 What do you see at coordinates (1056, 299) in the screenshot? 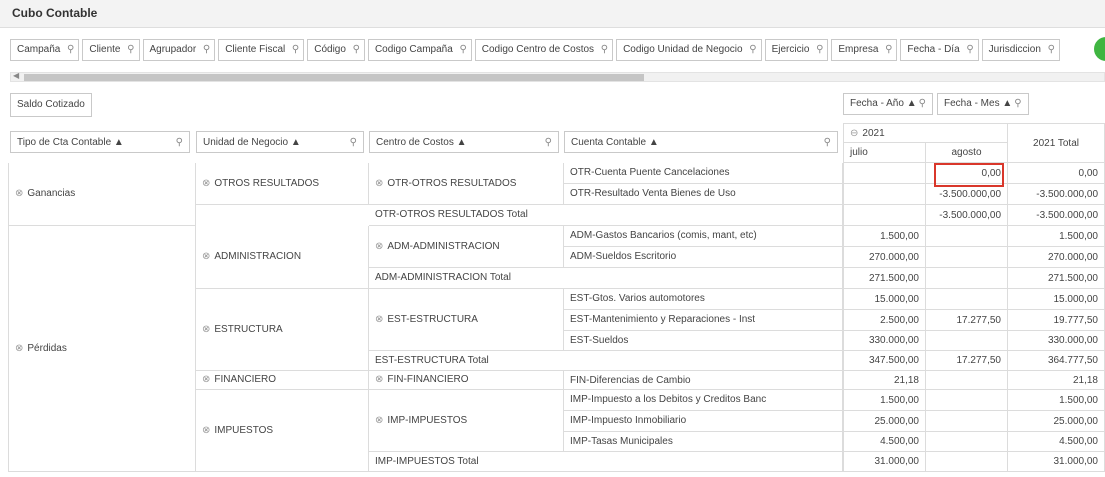
I see `total-cell: 15.000,00` at bounding box center [1056, 299].